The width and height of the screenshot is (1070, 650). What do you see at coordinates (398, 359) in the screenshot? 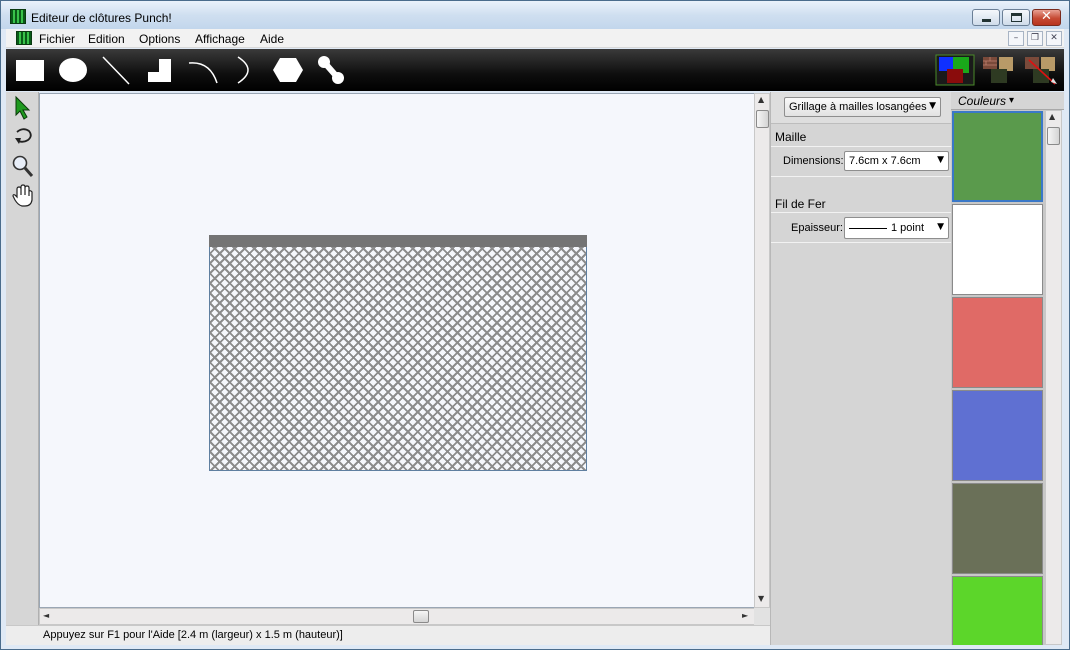
I see `chain-link-fence-panel` at bounding box center [398, 359].